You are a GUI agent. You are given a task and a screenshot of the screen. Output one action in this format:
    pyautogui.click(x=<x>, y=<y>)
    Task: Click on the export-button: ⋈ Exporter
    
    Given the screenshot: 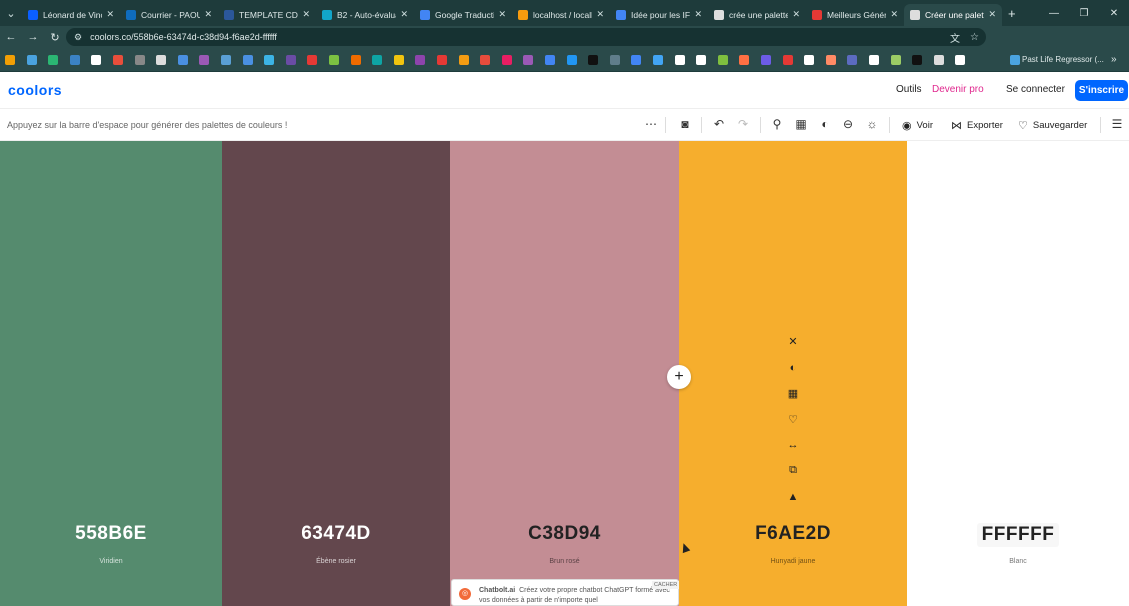 What is the action you would take?
    pyautogui.click(x=977, y=125)
    